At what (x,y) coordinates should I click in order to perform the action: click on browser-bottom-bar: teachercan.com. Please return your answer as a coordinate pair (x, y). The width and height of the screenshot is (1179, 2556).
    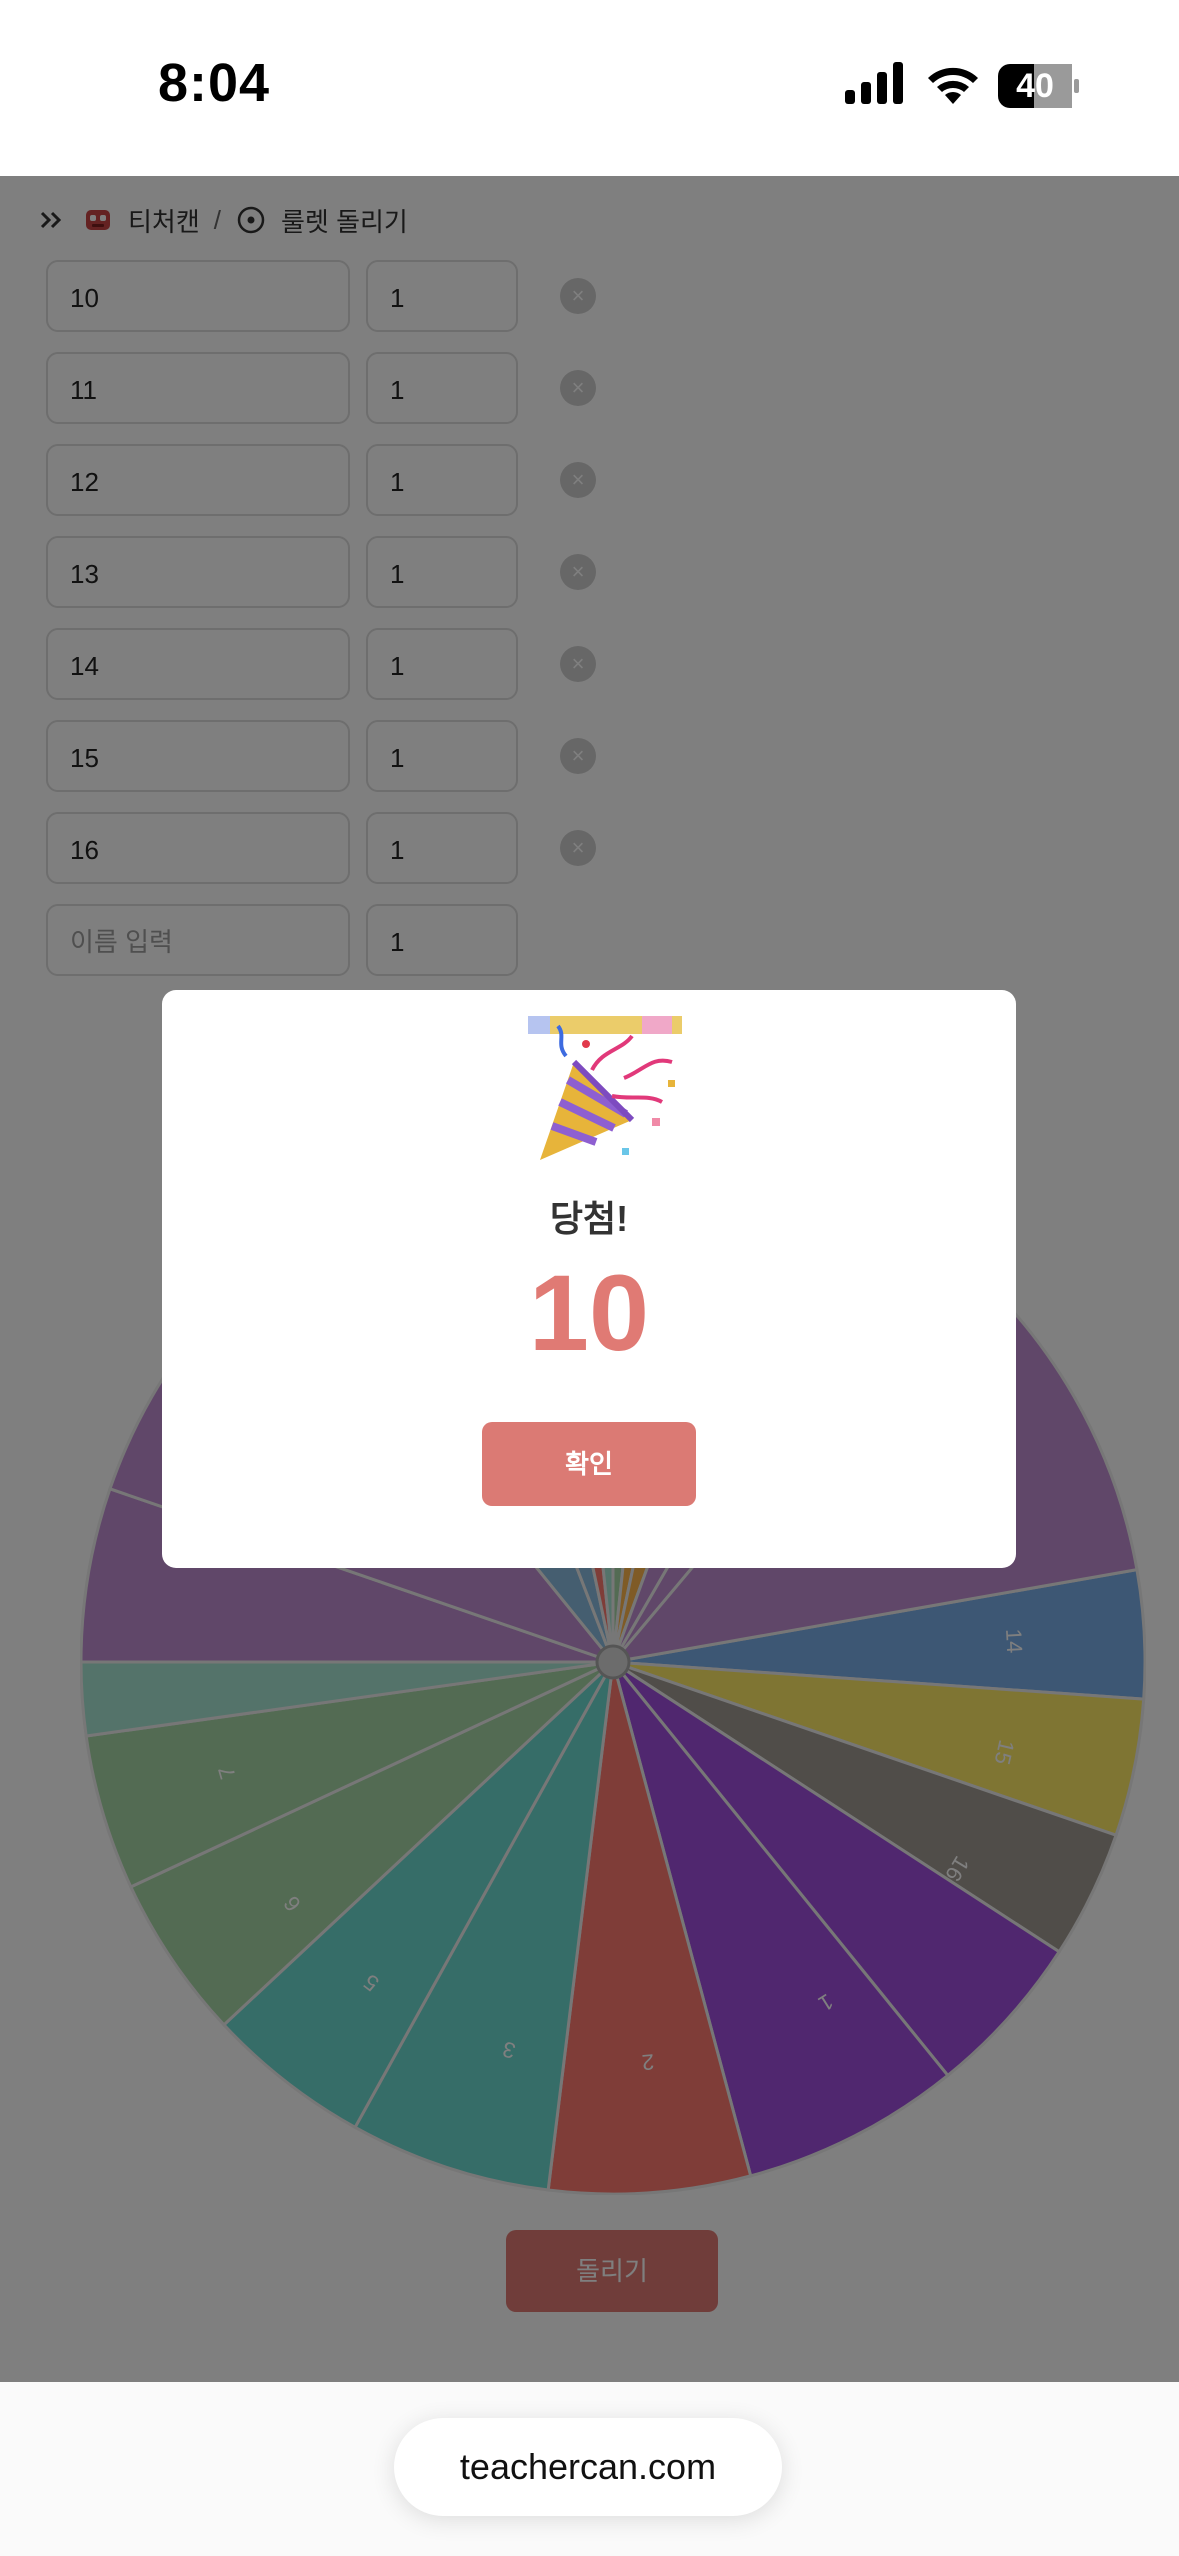
    Looking at the image, I should click on (589, 2469).